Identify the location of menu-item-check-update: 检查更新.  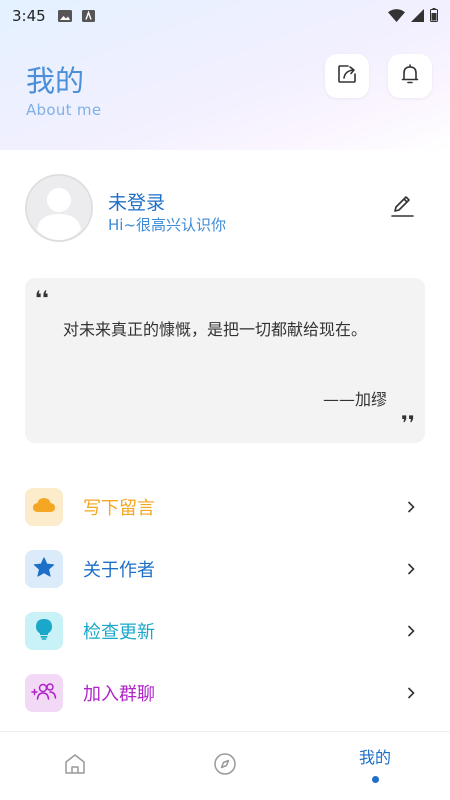
(225, 631).